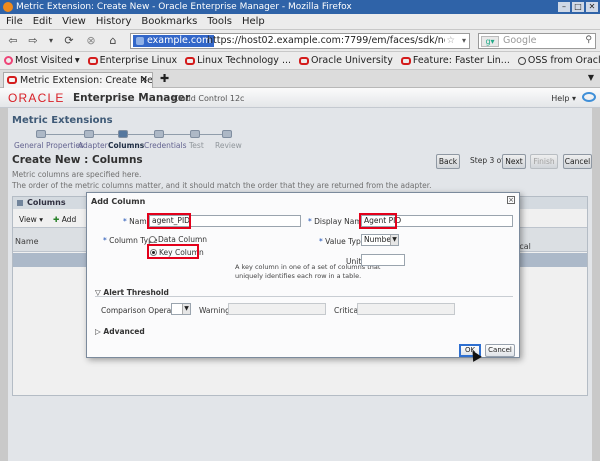  I want to click on home-icon: ⌂, so click(113, 41).